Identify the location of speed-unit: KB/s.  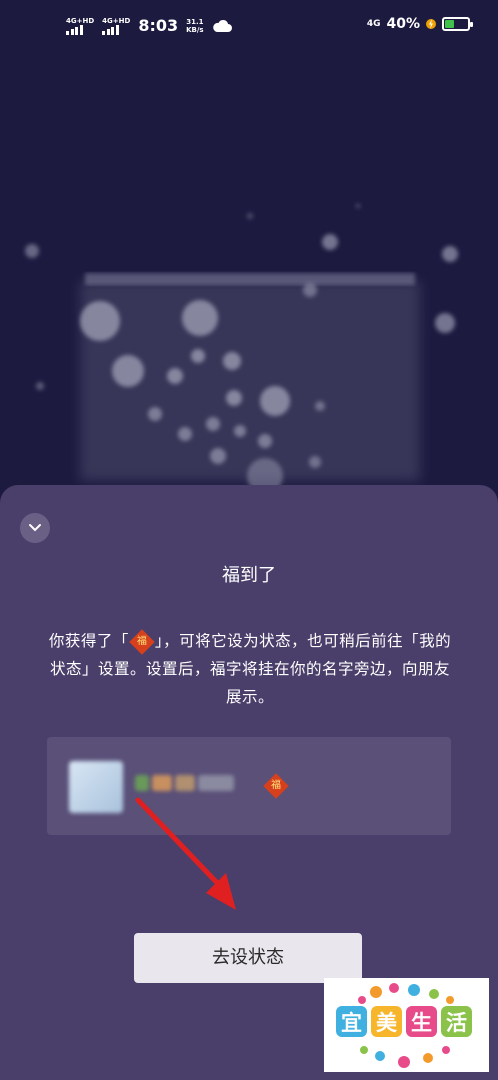
(195, 29).